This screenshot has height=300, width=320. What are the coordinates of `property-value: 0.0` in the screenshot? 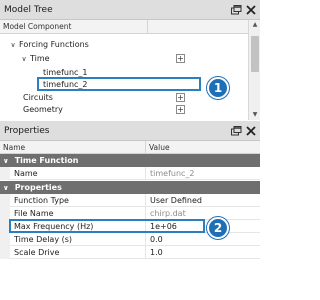 It's located at (156, 239).